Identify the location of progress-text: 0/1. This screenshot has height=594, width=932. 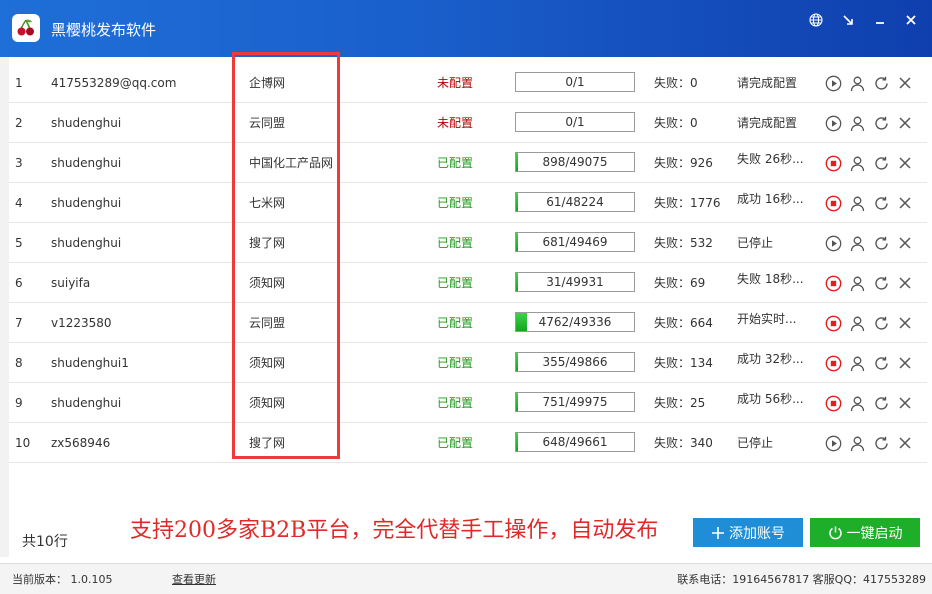
(575, 82).